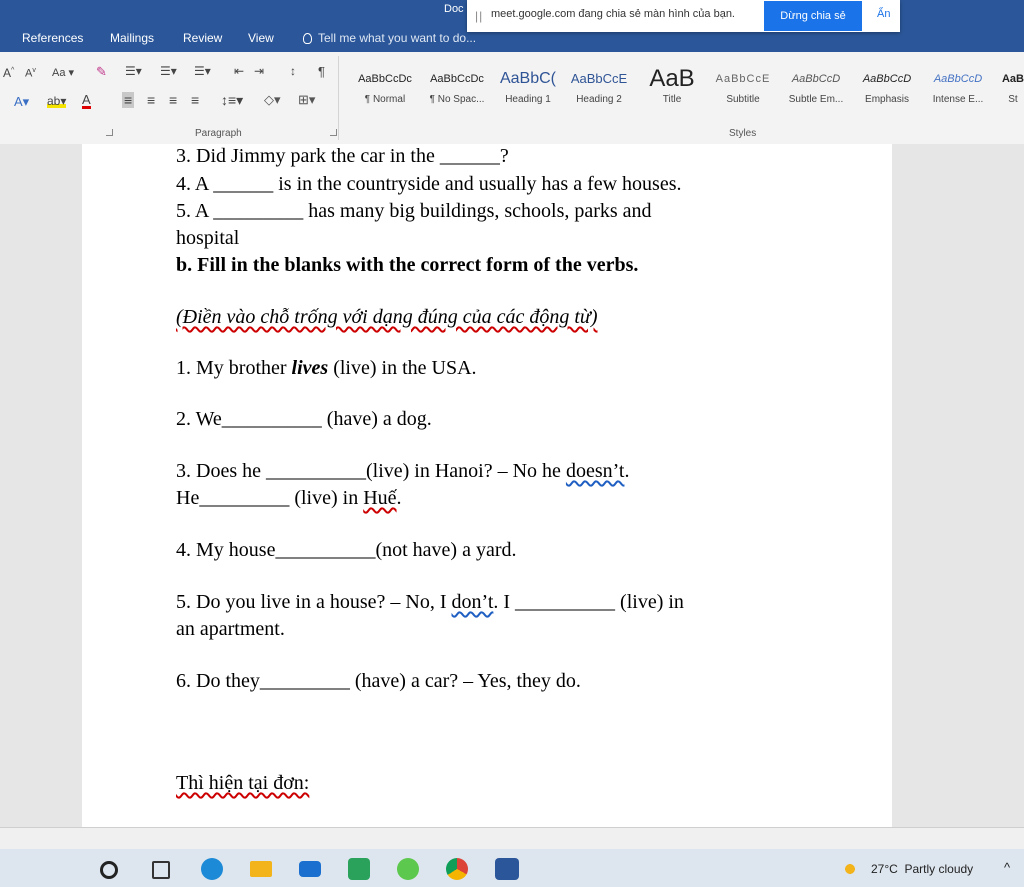  Describe the element at coordinates (1007, 867) in the screenshot. I see `show-hidden-icons-chevron-icon: ^` at that location.